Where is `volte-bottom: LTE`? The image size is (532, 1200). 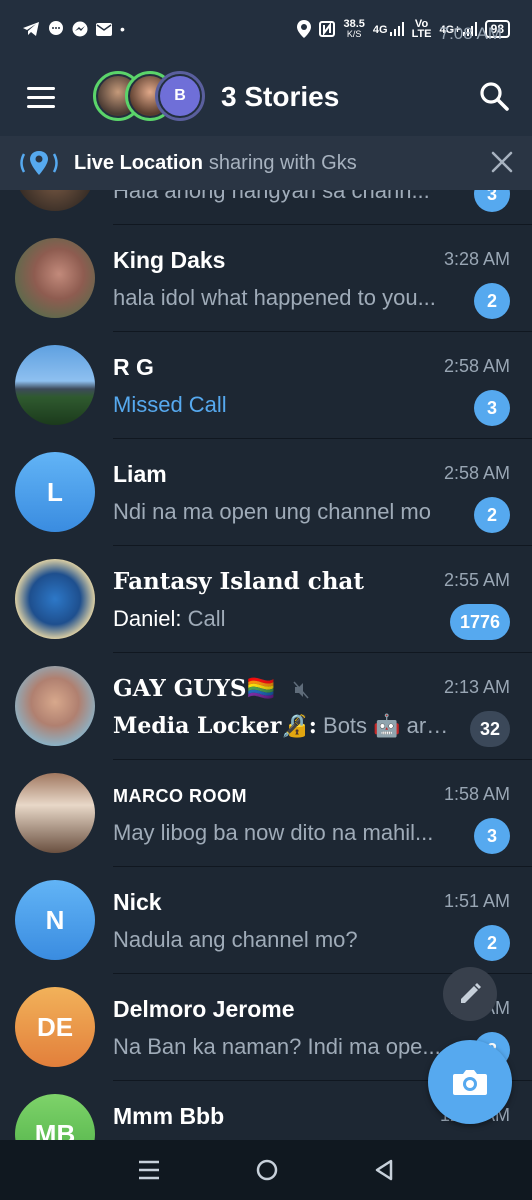
volte-bottom: LTE is located at coordinates (421, 34).